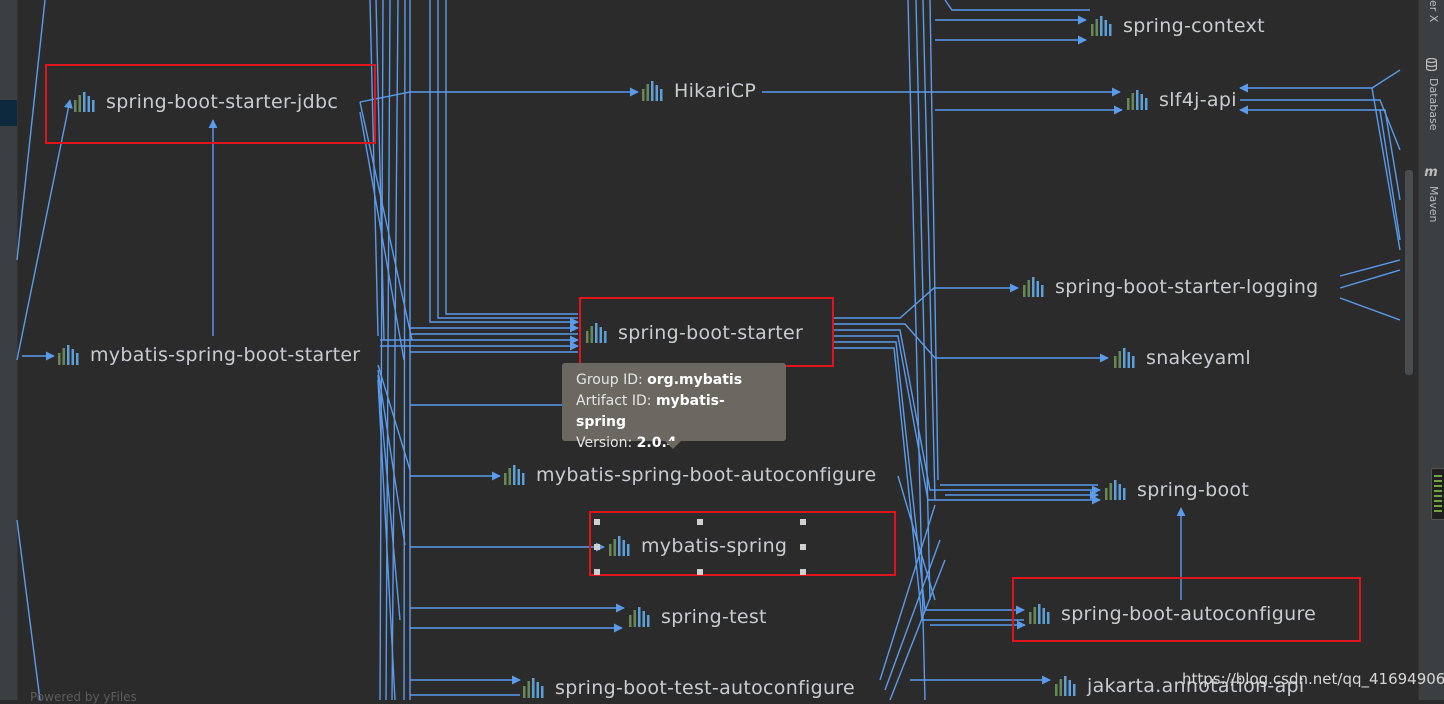 Image resolution: width=1444 pixels, height=704 pixels. I want to click on node-label: spring-boot, so click(1193, 490).